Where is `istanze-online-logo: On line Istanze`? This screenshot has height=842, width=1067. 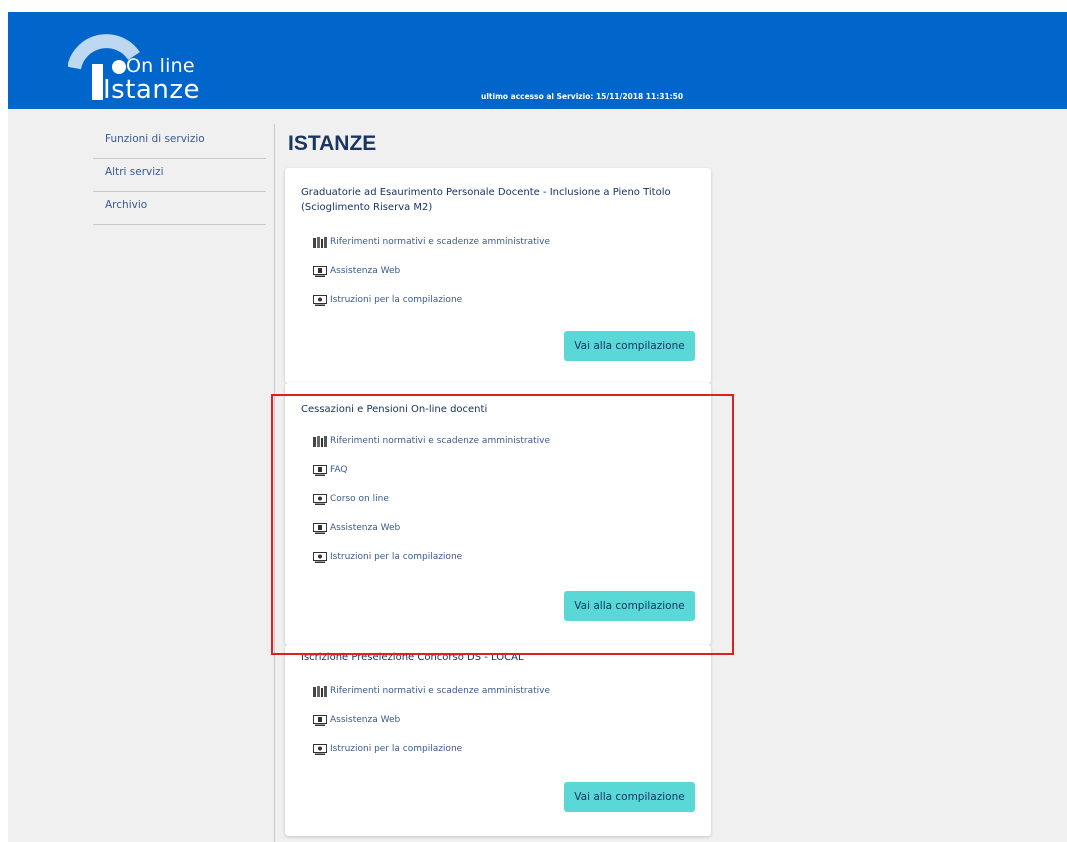 istanze-online-logo: On line Istanze is located at coordinates (138, 64).